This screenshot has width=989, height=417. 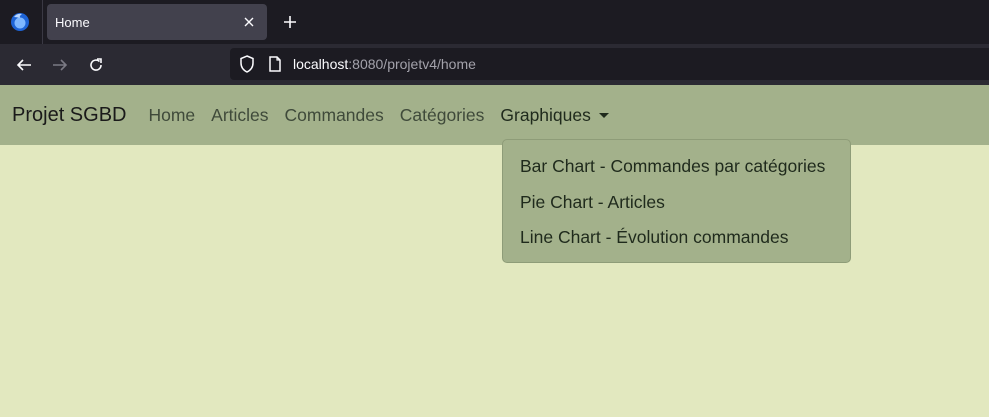 I want to click on shield-icon, so click(x=247, y=64).